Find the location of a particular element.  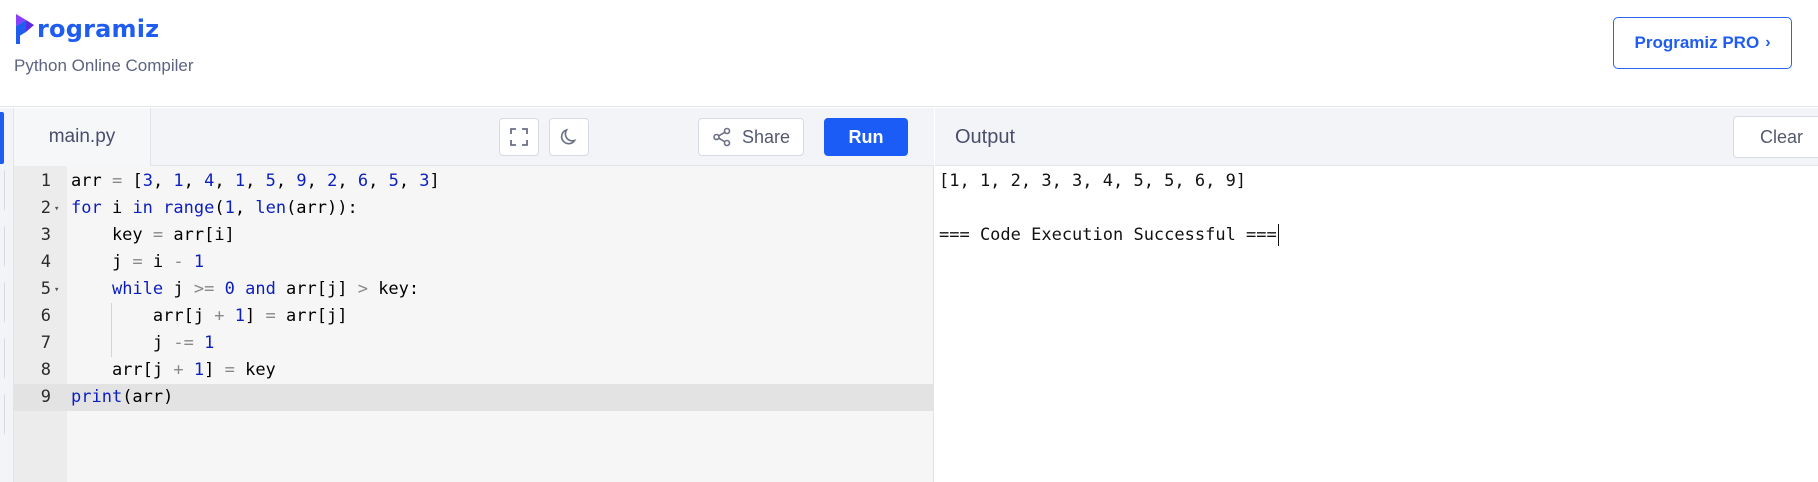

code-text: arr = [3, 1, 4, 1, 5, 9, 2, 6, 5, 3] is located at coordinates (255, 181).